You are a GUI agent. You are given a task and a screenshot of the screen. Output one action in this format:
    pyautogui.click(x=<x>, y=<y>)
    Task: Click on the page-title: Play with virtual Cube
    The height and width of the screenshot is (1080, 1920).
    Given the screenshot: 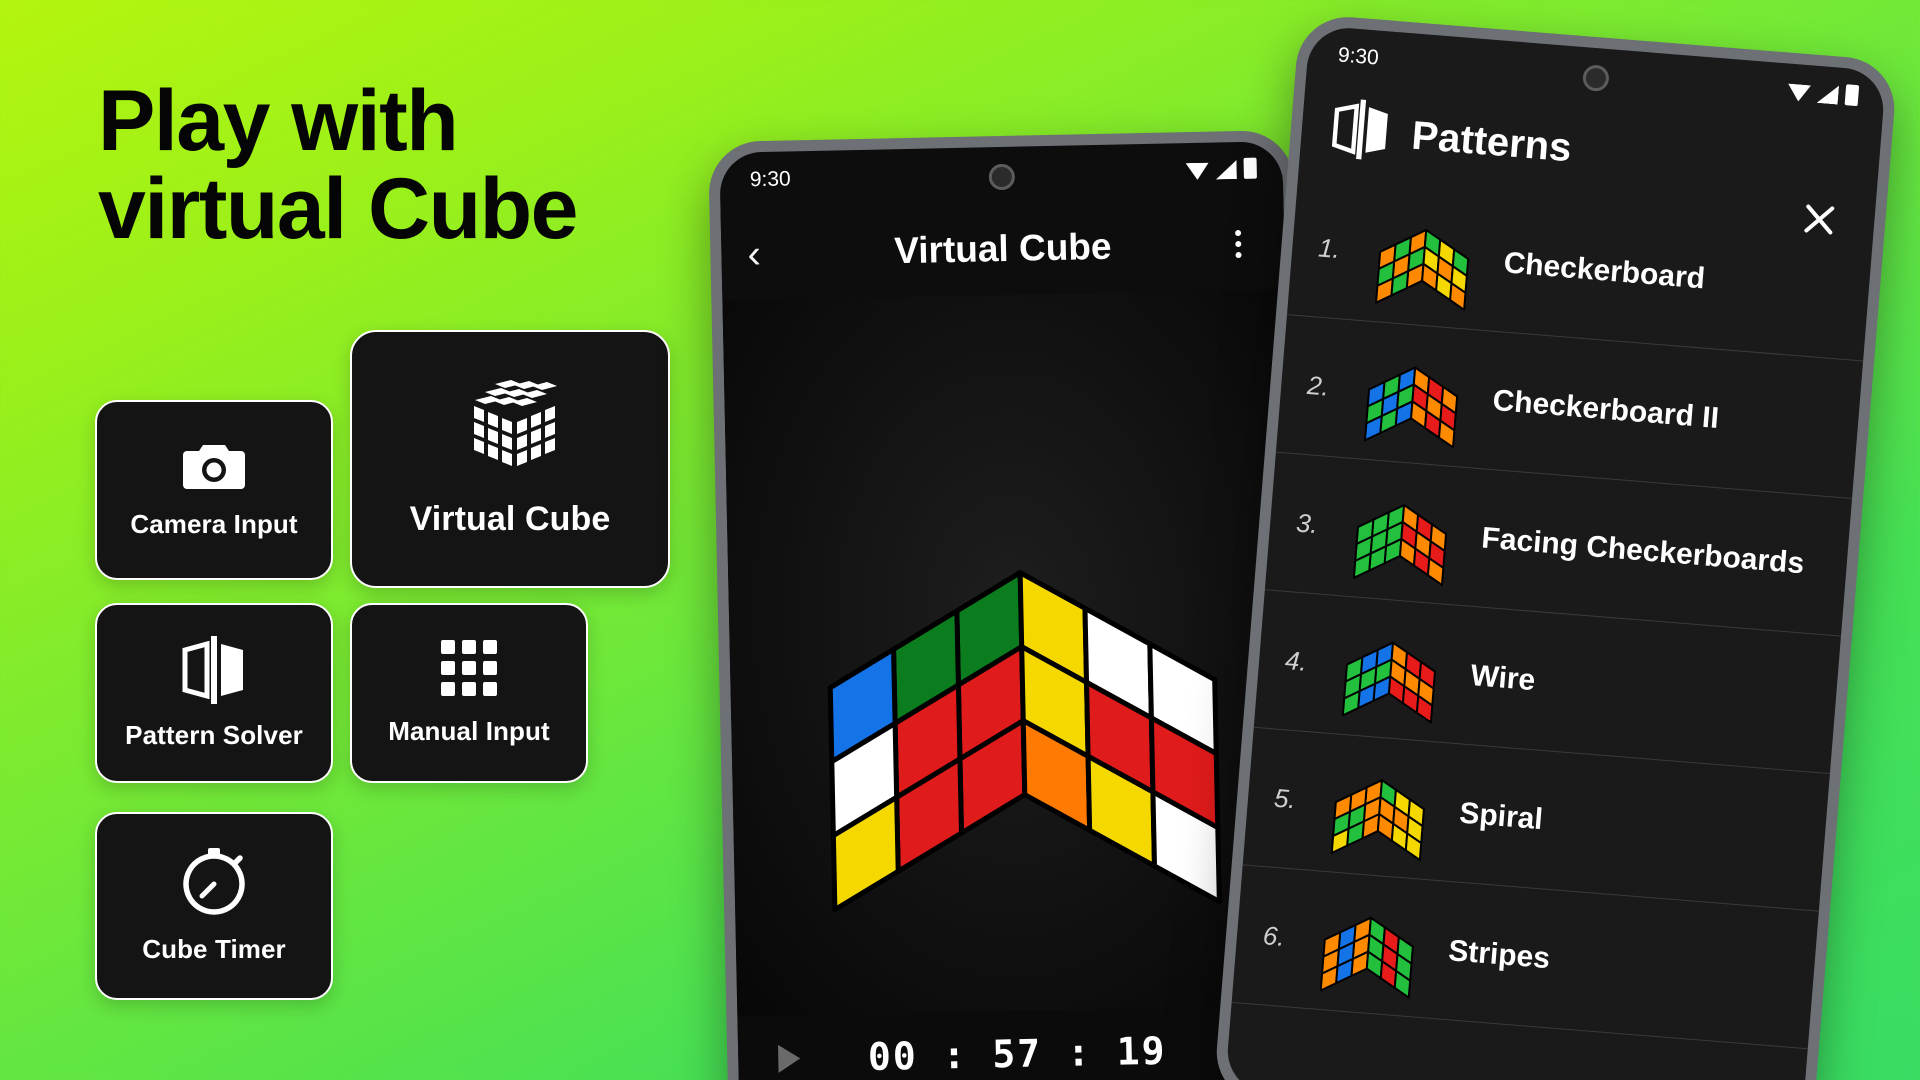 What is the action you would take?
    pyautogui.click(x=408, y=167)
    